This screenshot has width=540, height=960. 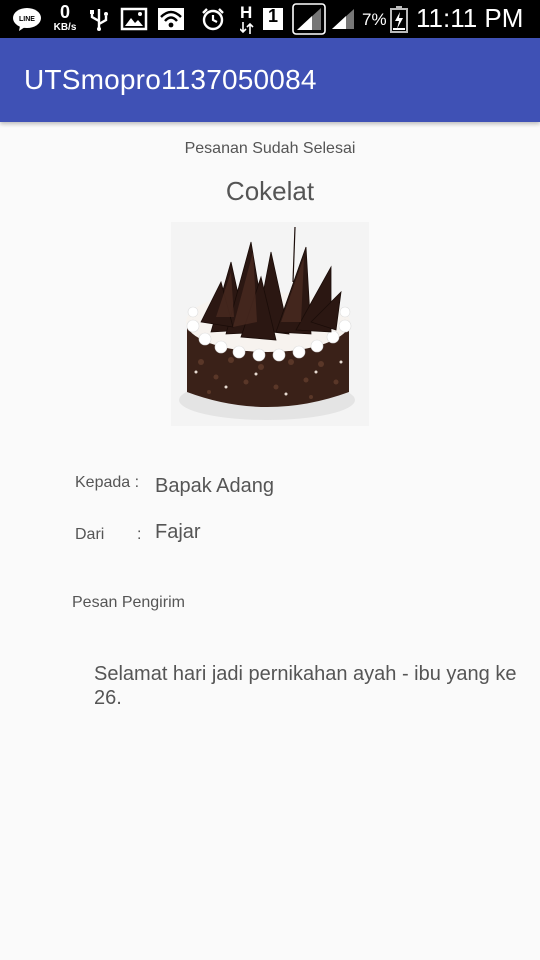 I want to click on data-arrows-icon, so click(x=247, y=28).